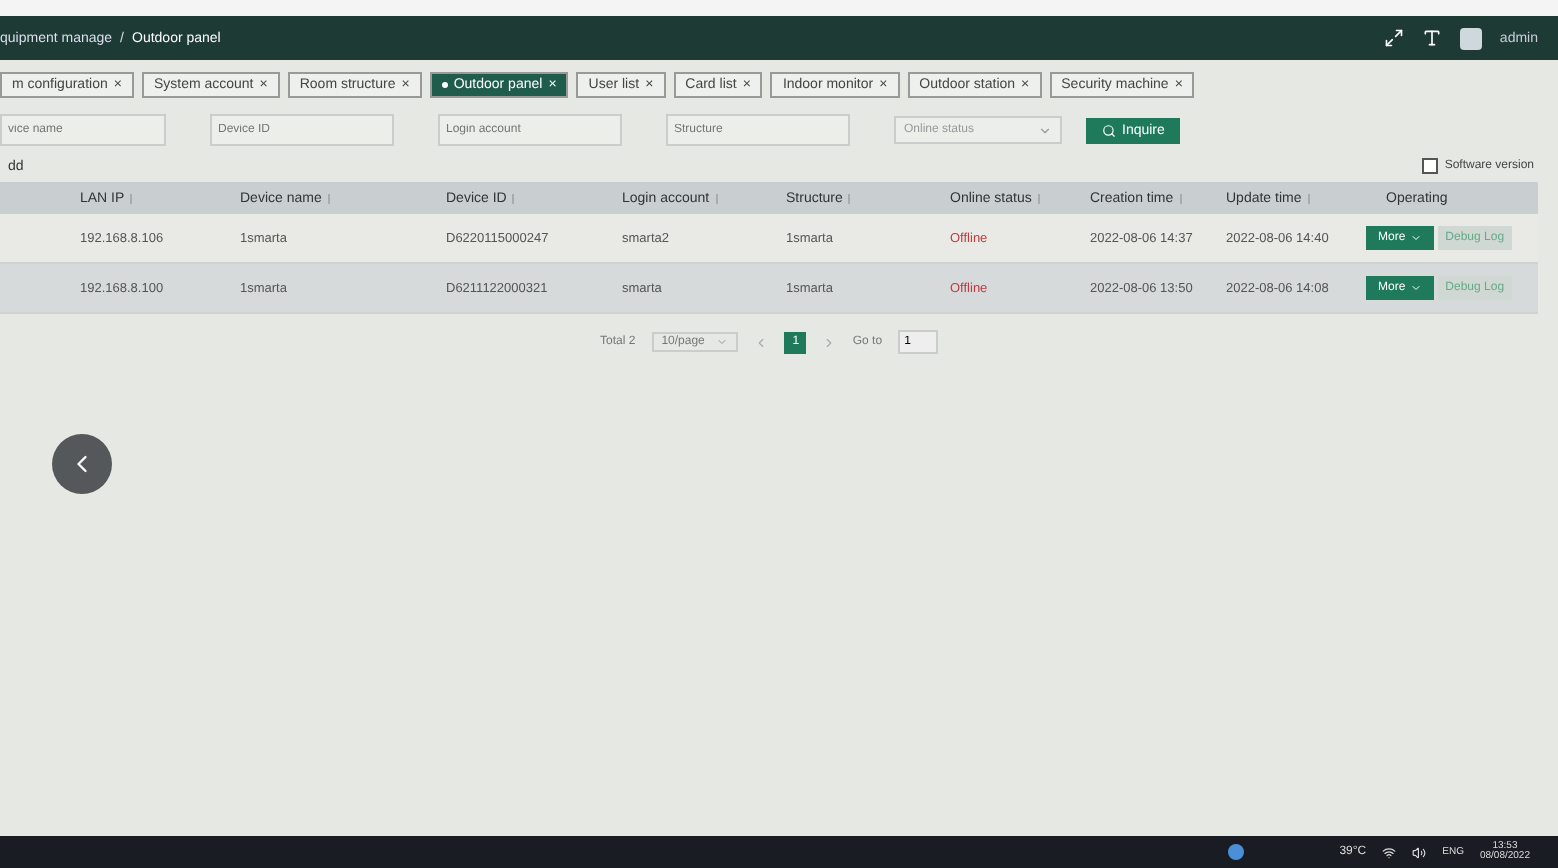 The height and width of the screenshot is (868, 1558). Describe the element at coordinates (829, 342) in the screenshot. I see `next-icon` at that location.